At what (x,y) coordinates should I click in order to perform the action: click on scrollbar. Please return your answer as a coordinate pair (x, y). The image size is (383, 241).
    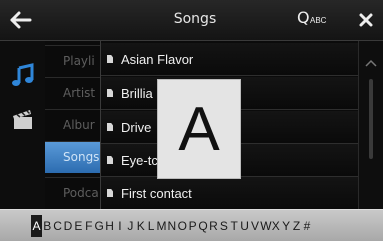
    Looking at the image, I should click on (370, 125).